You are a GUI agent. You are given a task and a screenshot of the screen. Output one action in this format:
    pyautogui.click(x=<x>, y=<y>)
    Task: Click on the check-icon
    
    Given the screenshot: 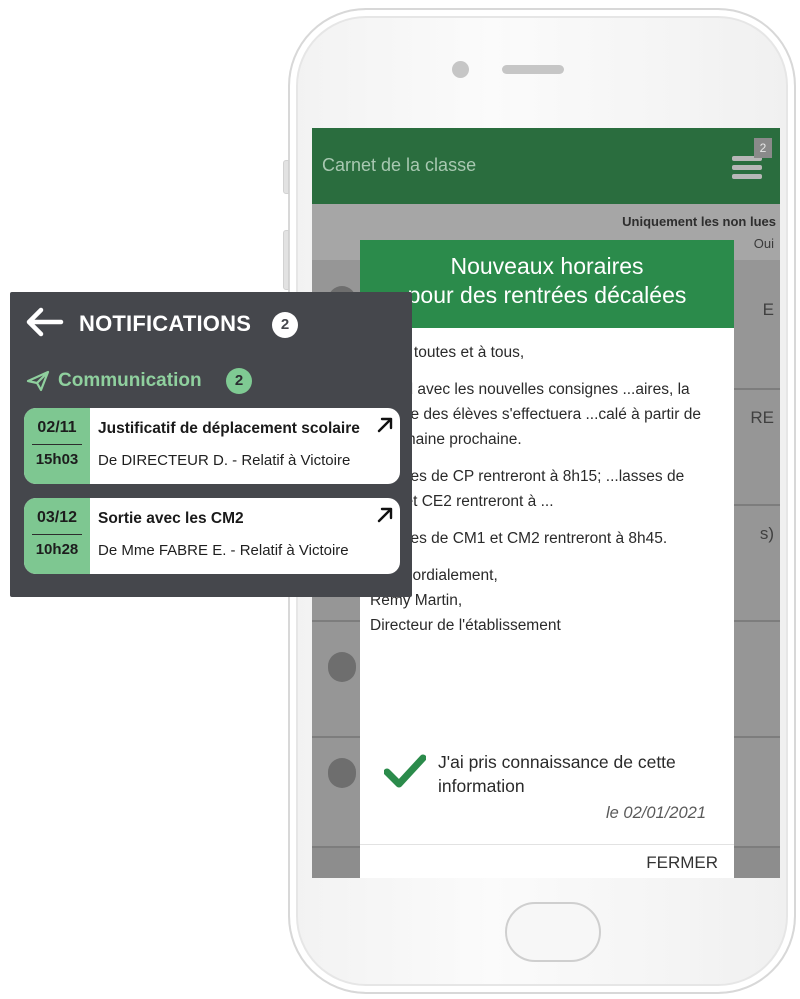 What is the action you would take?
    pyautogui.click(x=405, y=771)
    